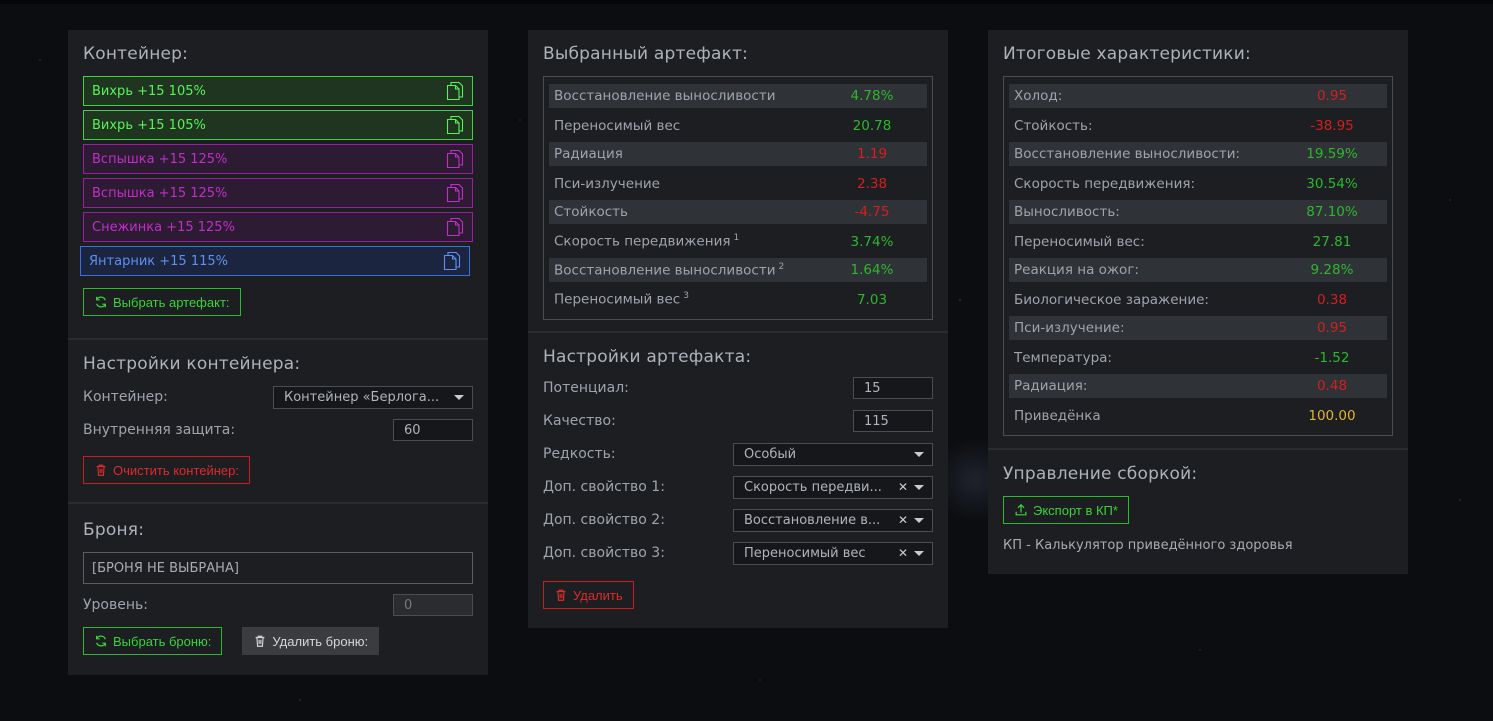 The image size is (1493, 721). What do you see at coordinates (591, 212) in the screenshot?
I see `stat-name-text: Стойкость` at bounding box center [591, 212].